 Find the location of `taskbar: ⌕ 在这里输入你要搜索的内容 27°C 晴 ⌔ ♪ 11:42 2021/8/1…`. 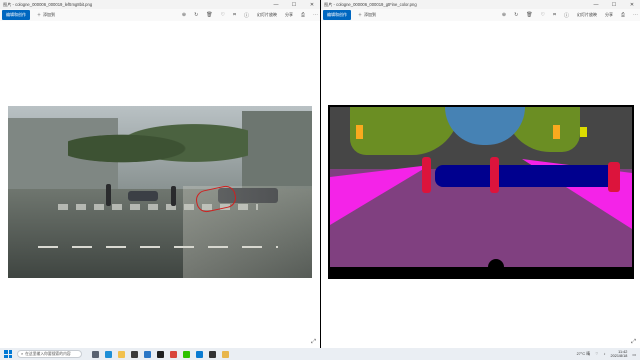

taskbar: ⌕ 在这里输入你要搜索的内容 27°C 晴 ⌔ ♪ 11:42 2021/8/1… is located at coordinates (320, 354).